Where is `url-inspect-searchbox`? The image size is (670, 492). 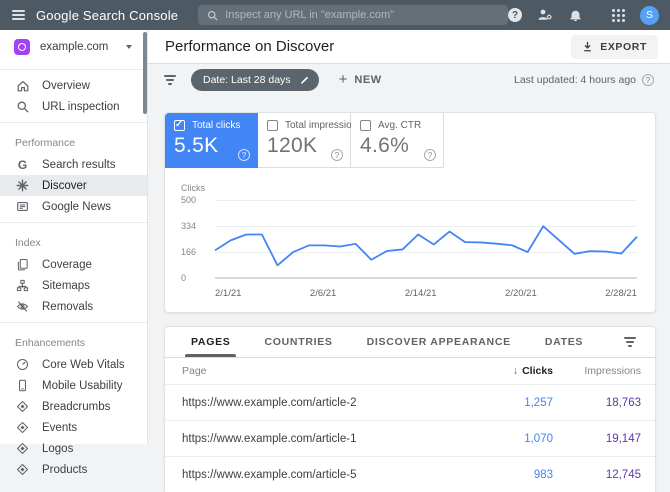 url-inspect-searchbox is located at coordinates (353, 15).